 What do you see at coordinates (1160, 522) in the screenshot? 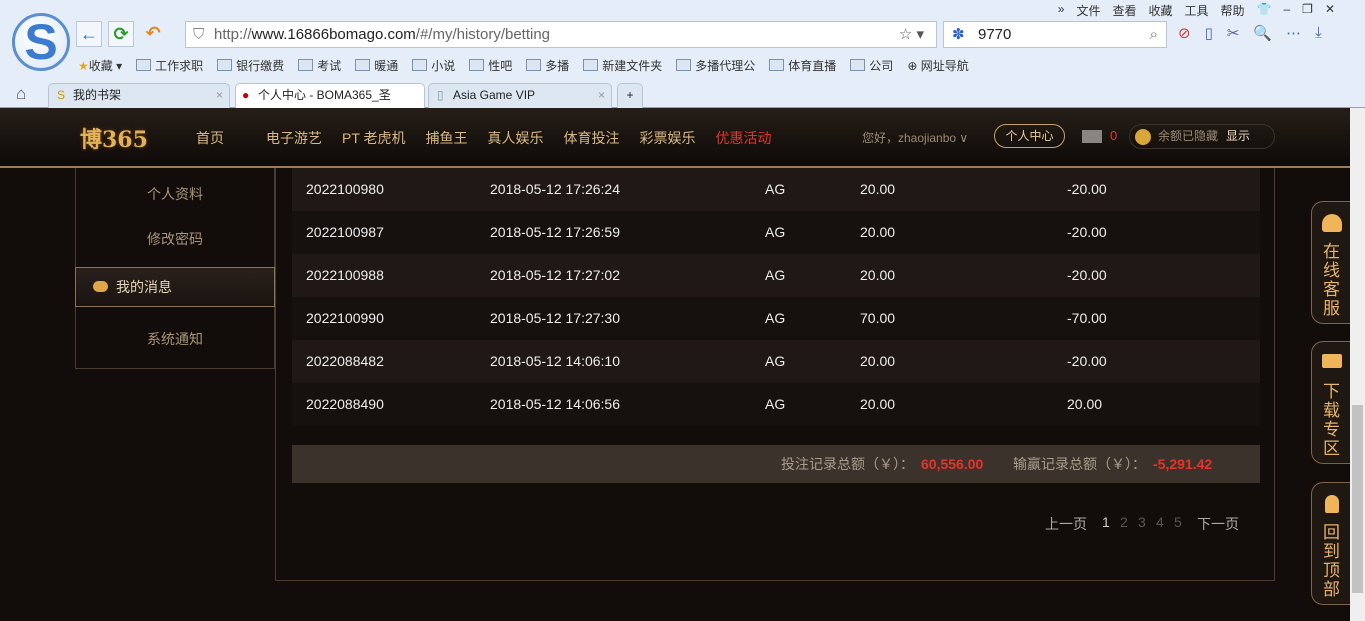
I see `page-4: 4` at bounding box center [1160, 522].